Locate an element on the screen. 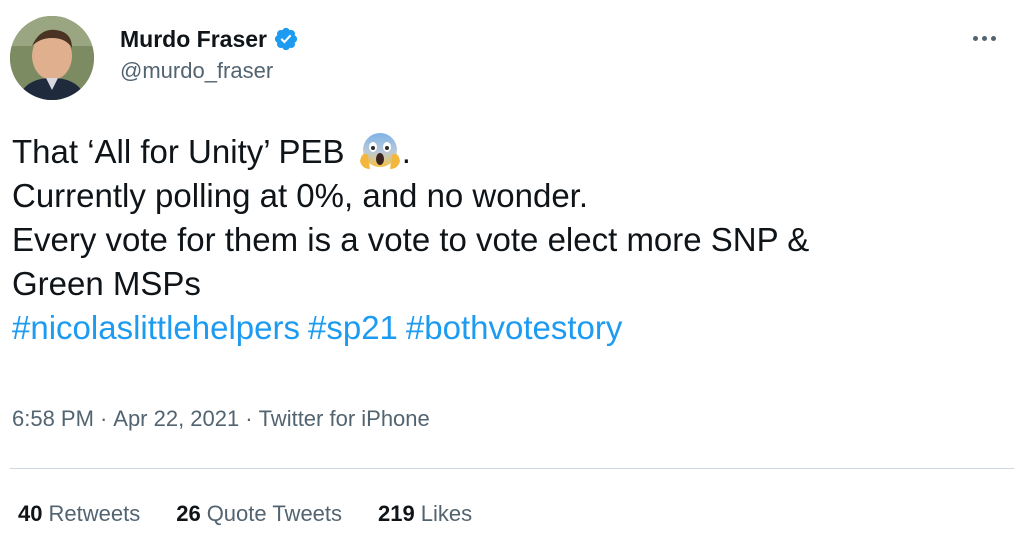  tweet-line-4: Green MSPs is located at coordinates (106, 283).